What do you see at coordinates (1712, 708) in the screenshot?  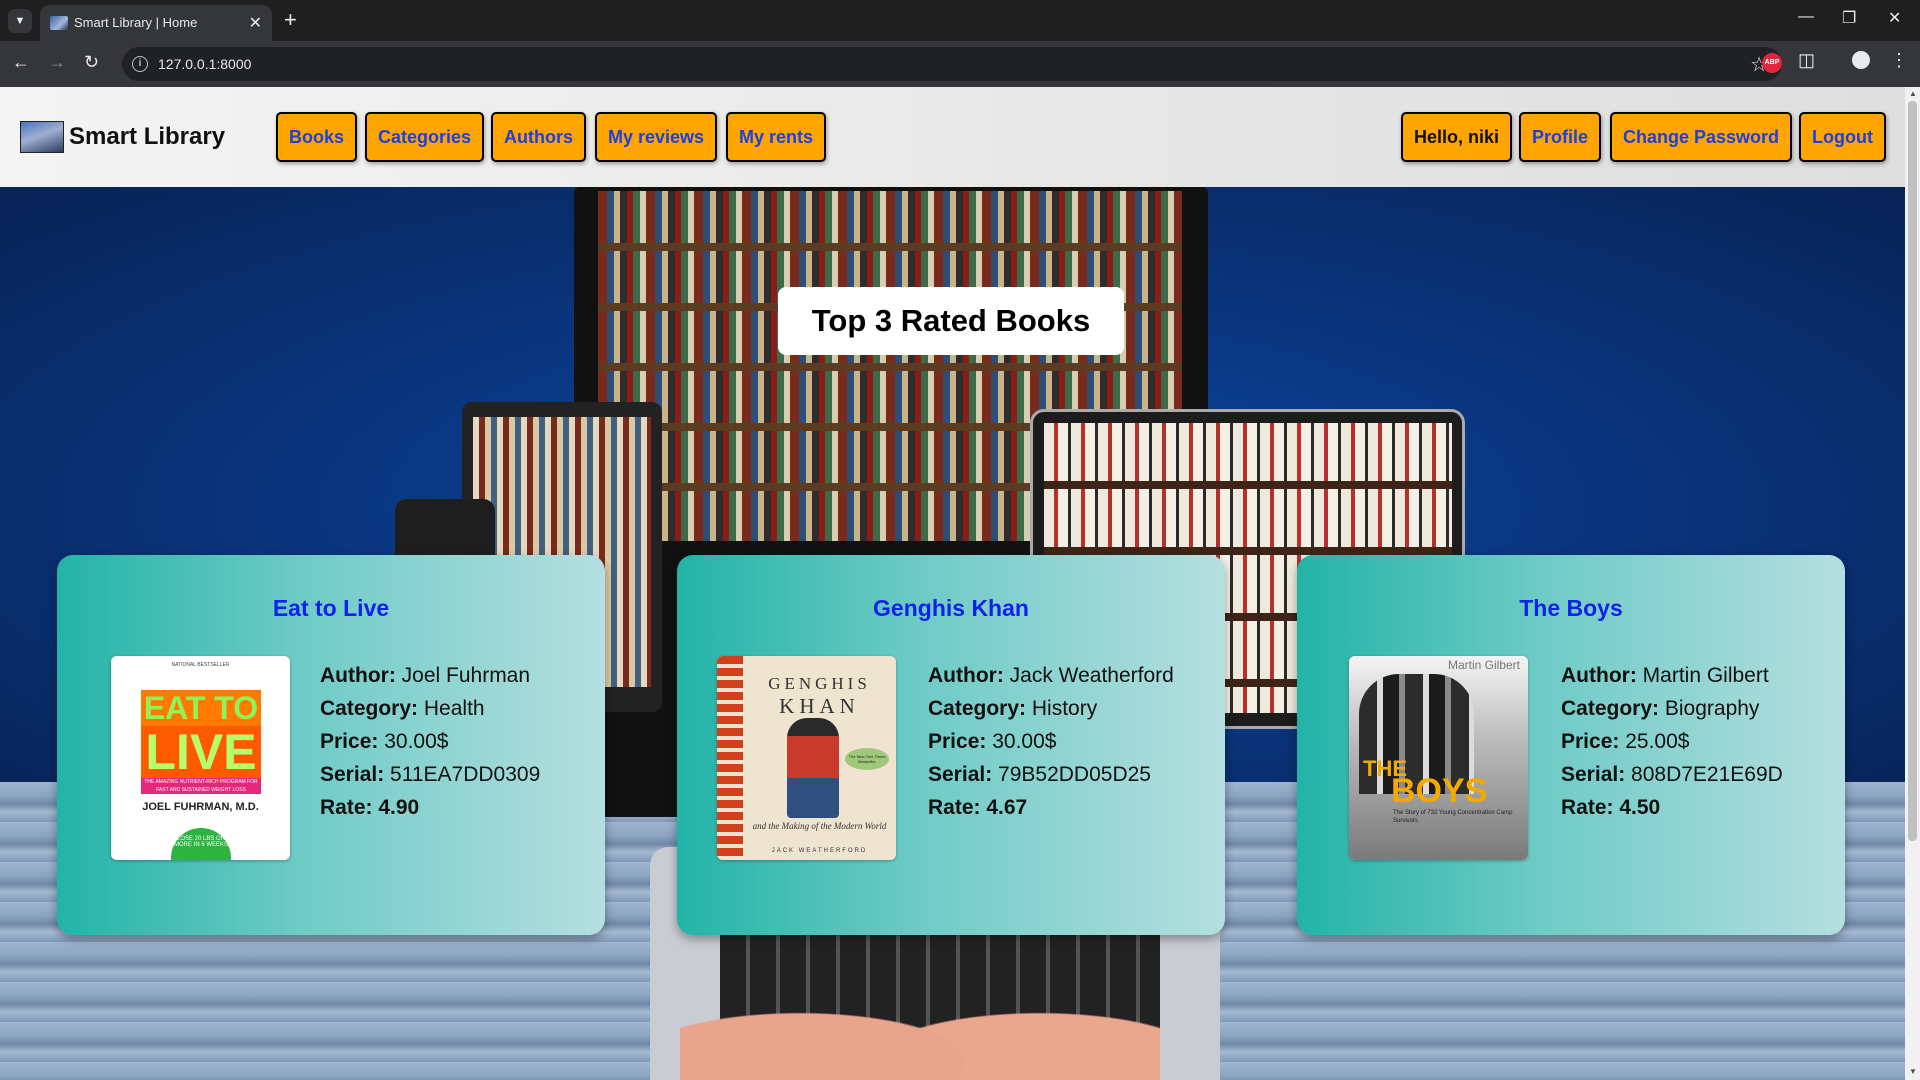 I see `book-category: Biography` at bounding box center [1712, 708].